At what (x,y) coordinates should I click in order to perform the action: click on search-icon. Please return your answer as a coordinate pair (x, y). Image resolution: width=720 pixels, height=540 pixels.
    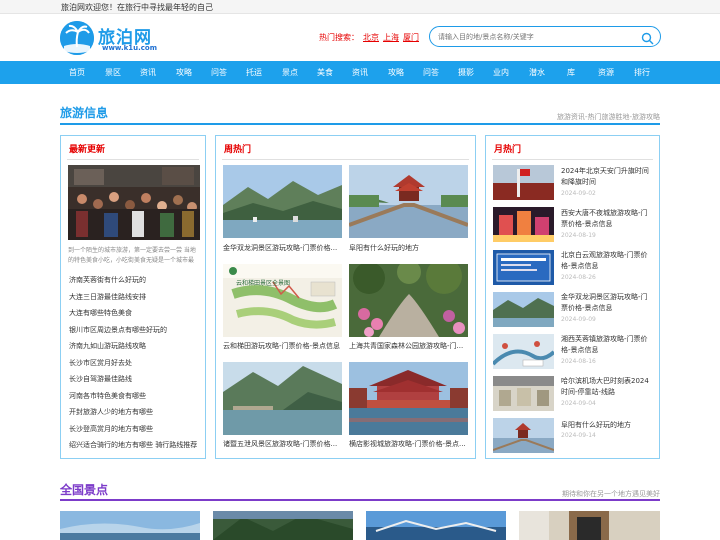
    Looking at the image, I should click on (647, 37).